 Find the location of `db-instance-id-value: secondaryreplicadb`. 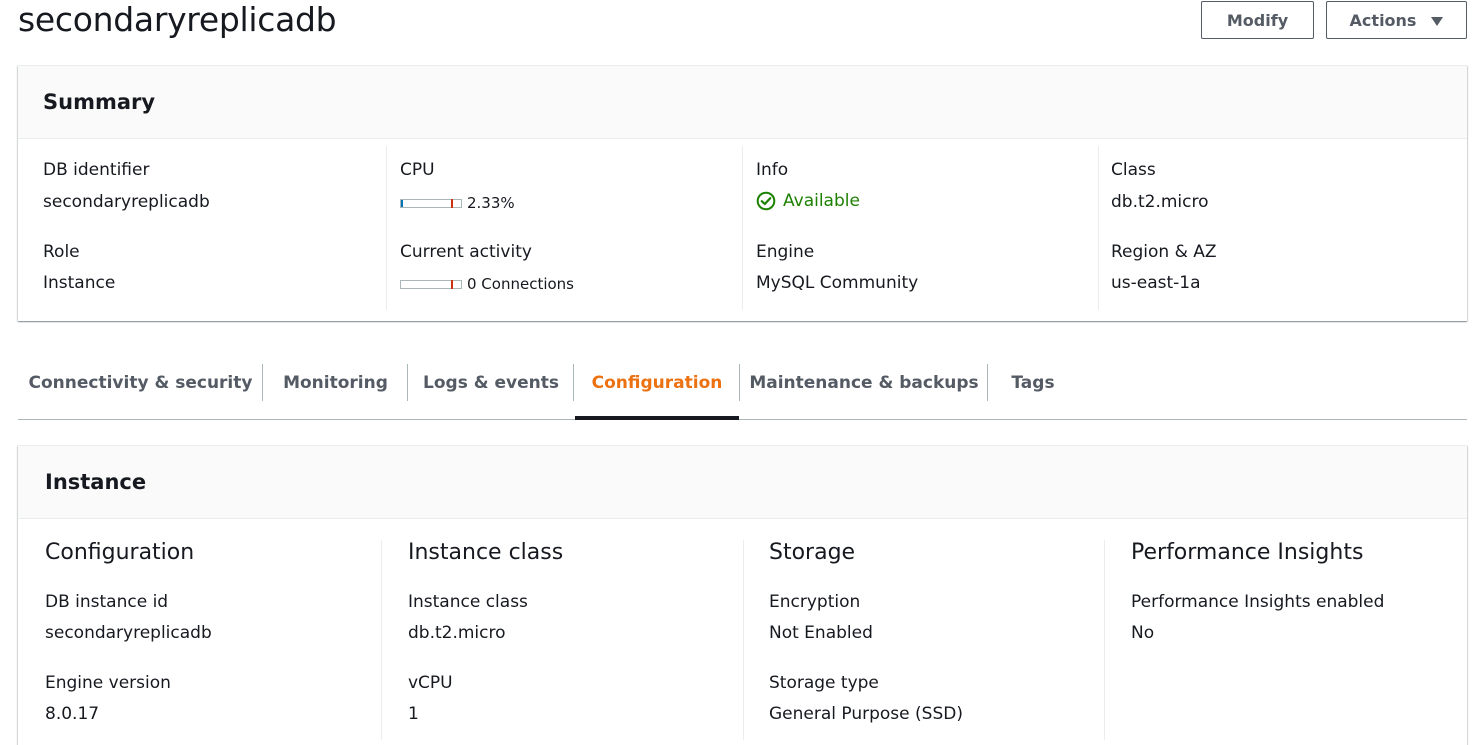

db-instance-id-value: secondaryreplicadb is located at coordinates (128, 633).